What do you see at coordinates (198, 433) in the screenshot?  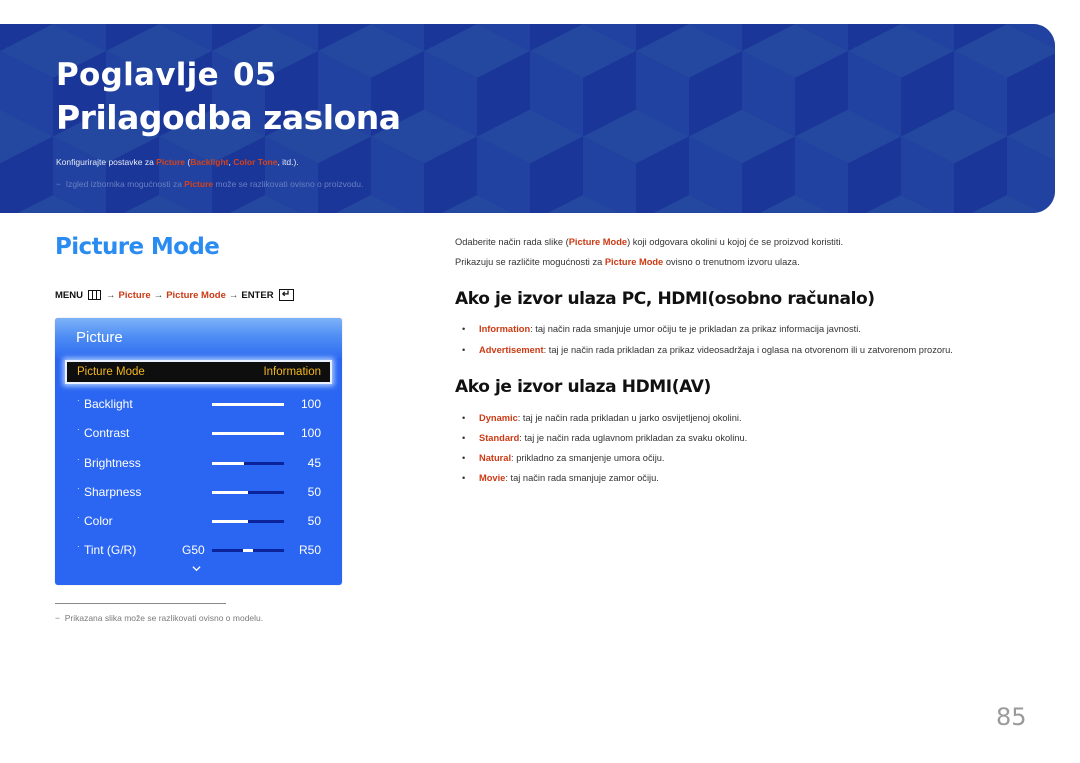 I see `osd-item-contrast: · Contrast 100` at bounding box center [198, 433].